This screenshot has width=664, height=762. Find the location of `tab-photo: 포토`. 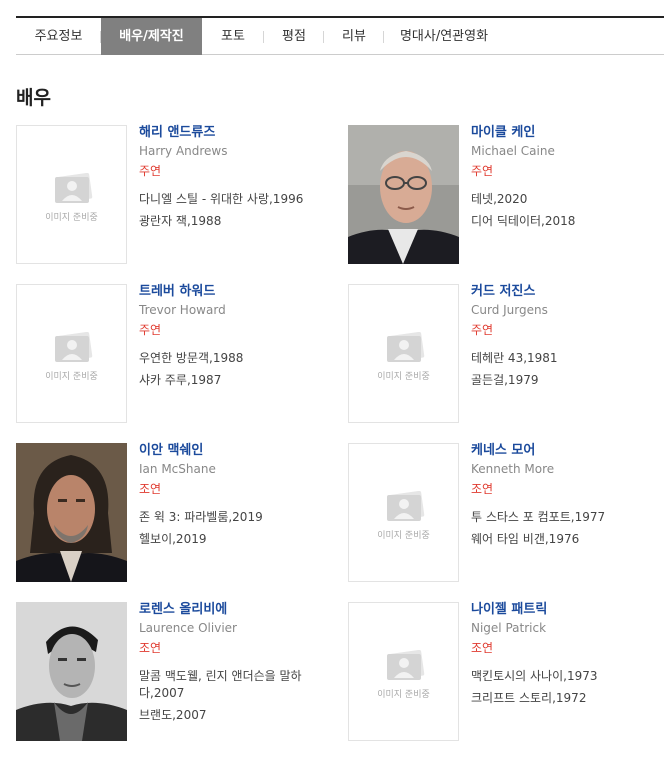

tab-photo: 포토 is located at coordinates (233, 36).